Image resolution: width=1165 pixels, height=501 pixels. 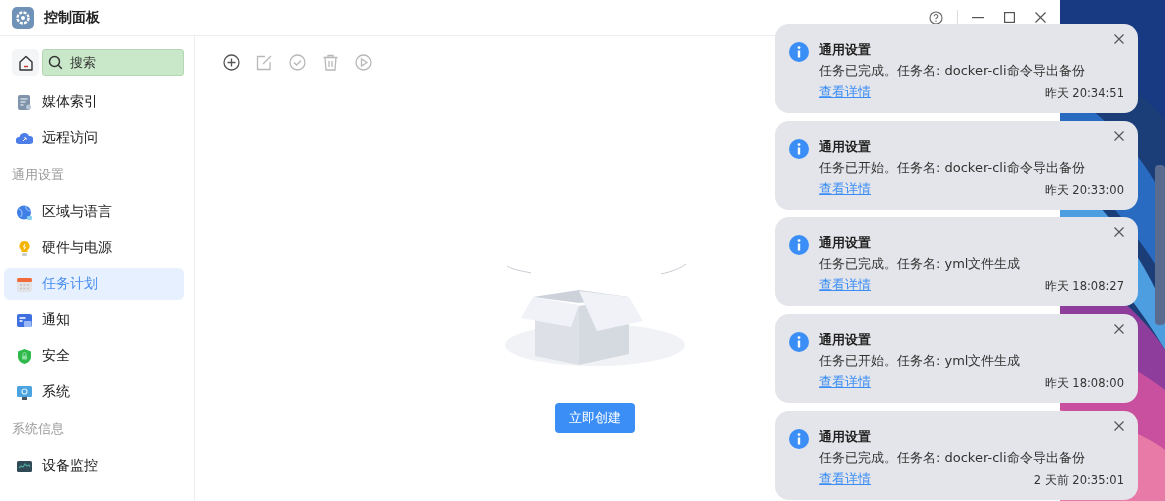 I want to click on sidebar-item: 通知, so click(x=94, y=320).